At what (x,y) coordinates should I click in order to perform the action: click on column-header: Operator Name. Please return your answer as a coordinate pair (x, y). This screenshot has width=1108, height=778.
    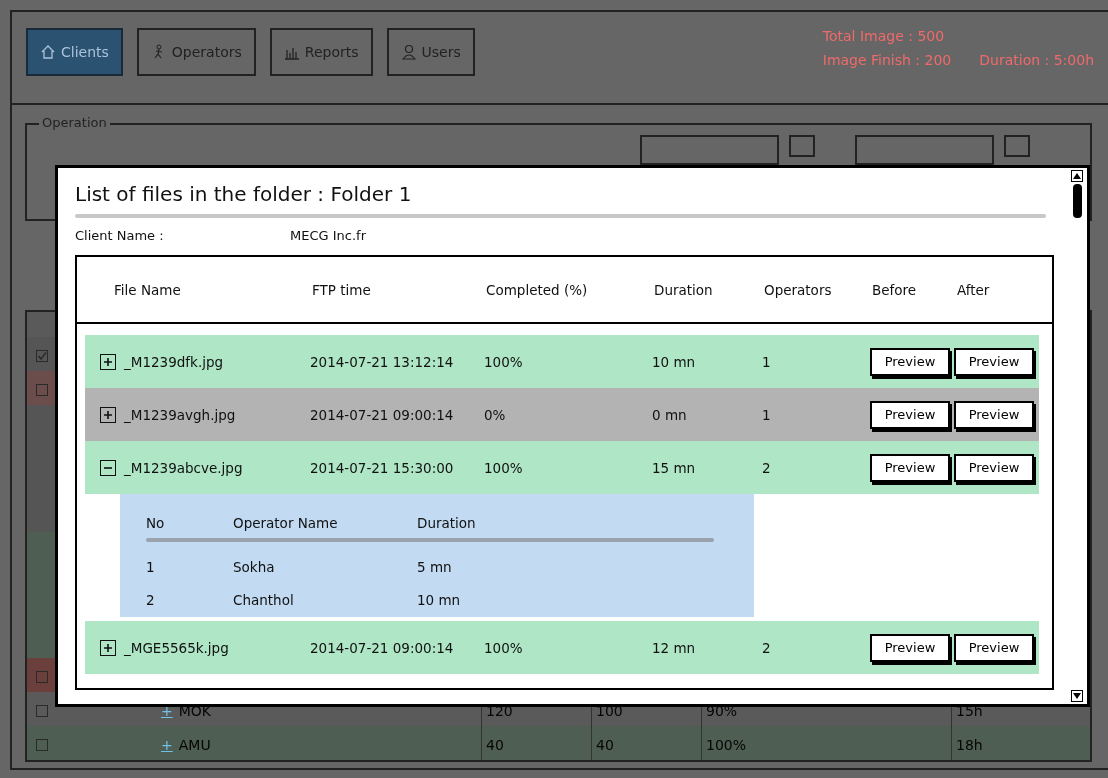
    Looking at the image, I should click on (286, 523).